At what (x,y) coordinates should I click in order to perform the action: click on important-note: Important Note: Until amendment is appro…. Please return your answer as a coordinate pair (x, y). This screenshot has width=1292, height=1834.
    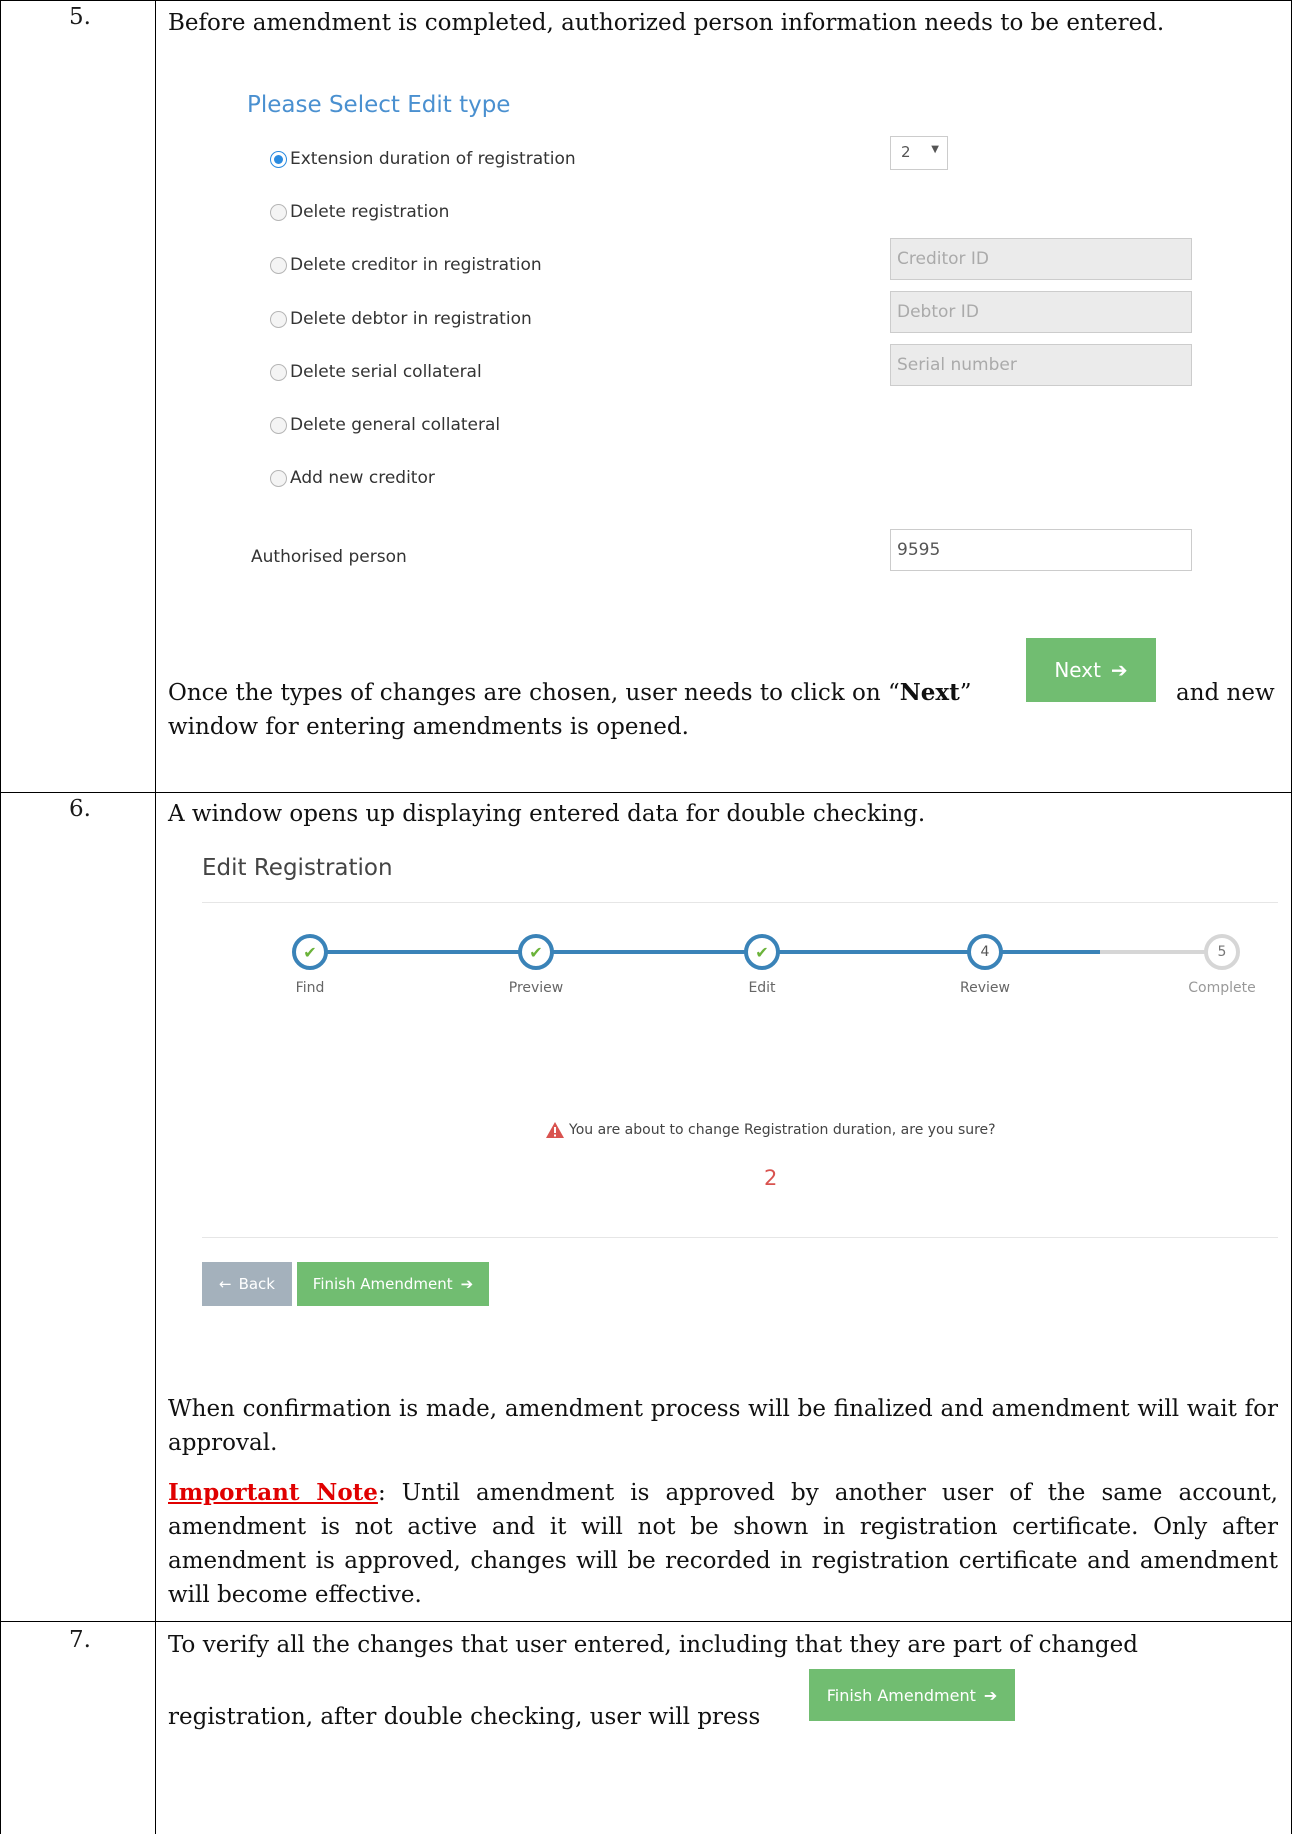
    Looking at the image, I should click on (723, 1544).